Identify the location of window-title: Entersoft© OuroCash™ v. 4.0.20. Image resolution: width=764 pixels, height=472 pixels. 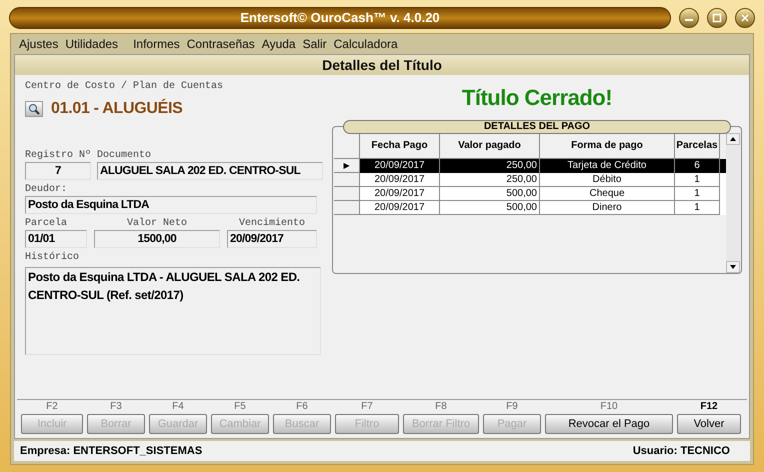
(340, 18).